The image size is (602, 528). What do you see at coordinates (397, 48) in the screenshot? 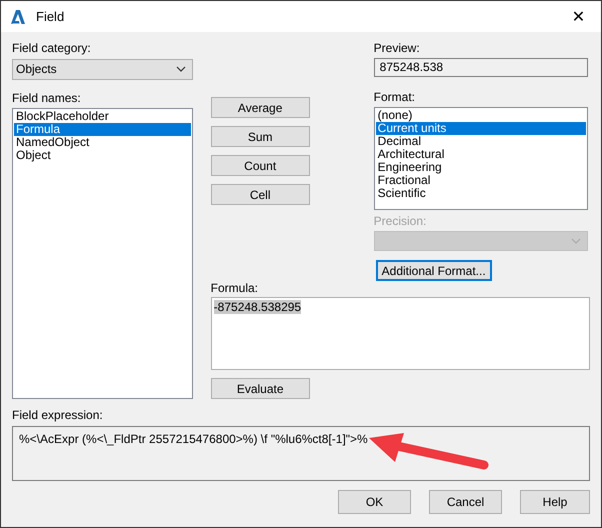
I see `field-label: Preview:` at bounding box center [397, 48].